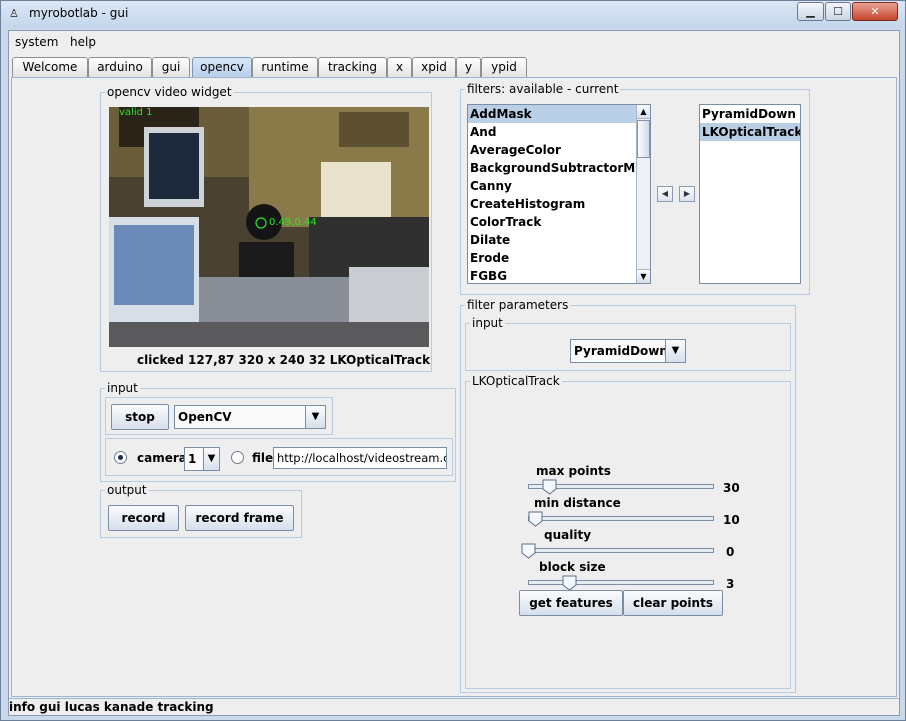  I want to click on quality-value: 0, so click(730, 552).